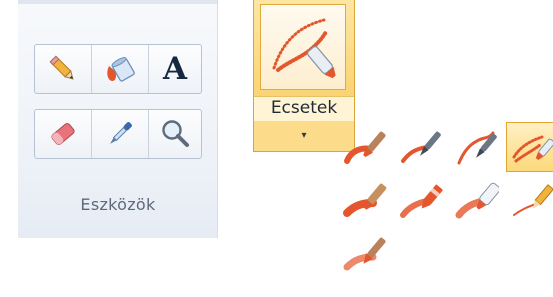 Image resolution: width=553 pixels, height=297 pixels. I want to click on tools-row-bottom, so click(118, 134).